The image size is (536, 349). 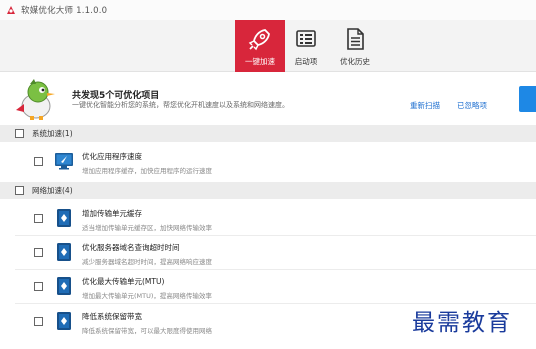 I want to click on document-icon, so click(x=355, y=39).